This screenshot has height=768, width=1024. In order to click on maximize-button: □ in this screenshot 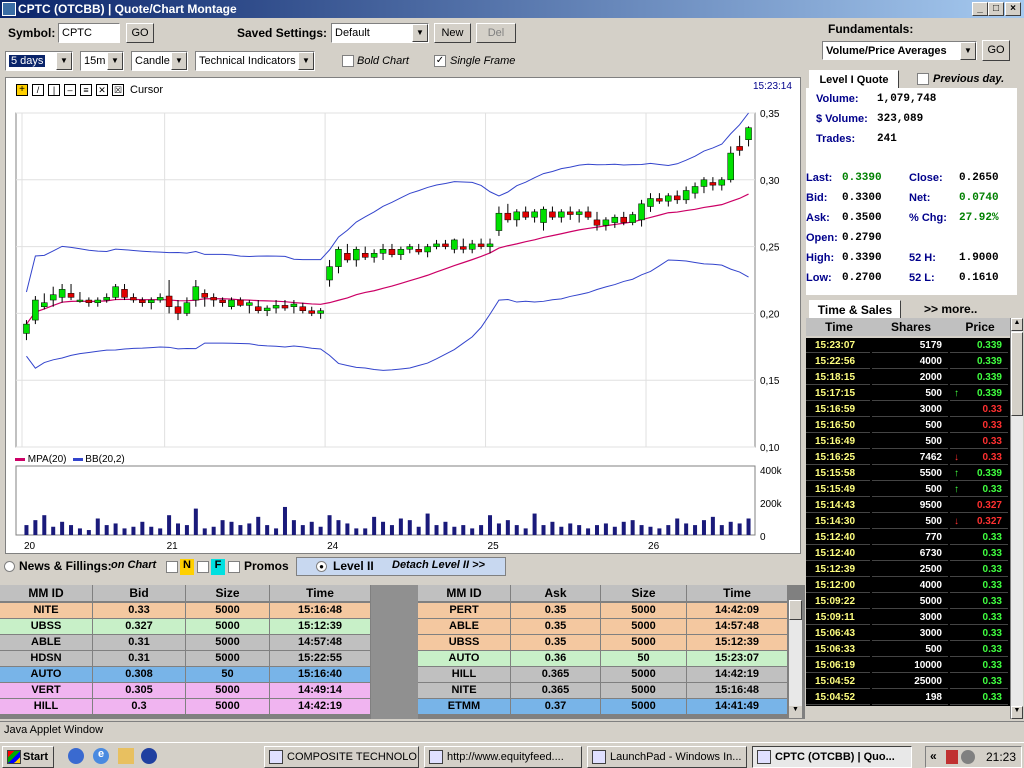, I will do `click(996, 9)`.